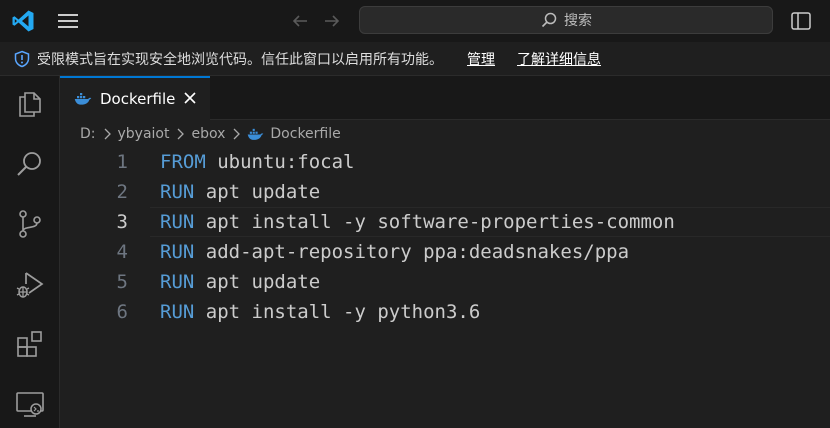 The image size is (830, 428). What do you see at coordinates (30, 252) in the screenshot?
I see `activity-bar` at bounding box center [30, 252].